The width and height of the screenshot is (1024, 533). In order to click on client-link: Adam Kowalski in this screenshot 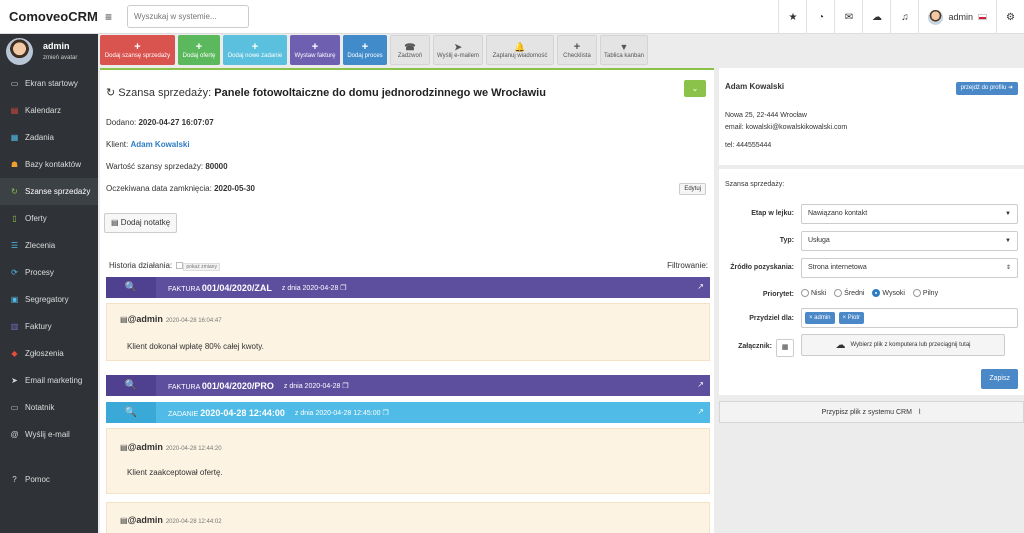, I will do `click(159, 144)`.